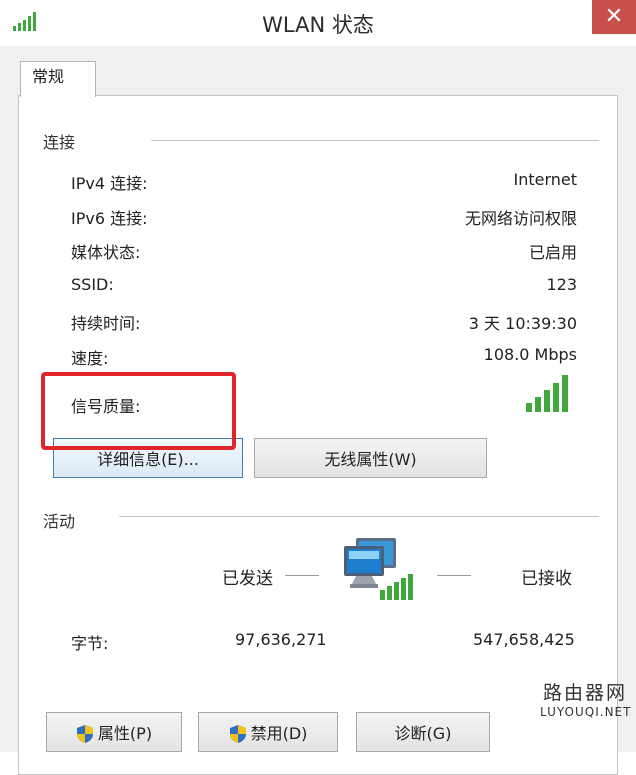  Describe the element at coordinates (281, 639) in the screenshot. I see `bytes-sent-value: 97,636,271` at that location.